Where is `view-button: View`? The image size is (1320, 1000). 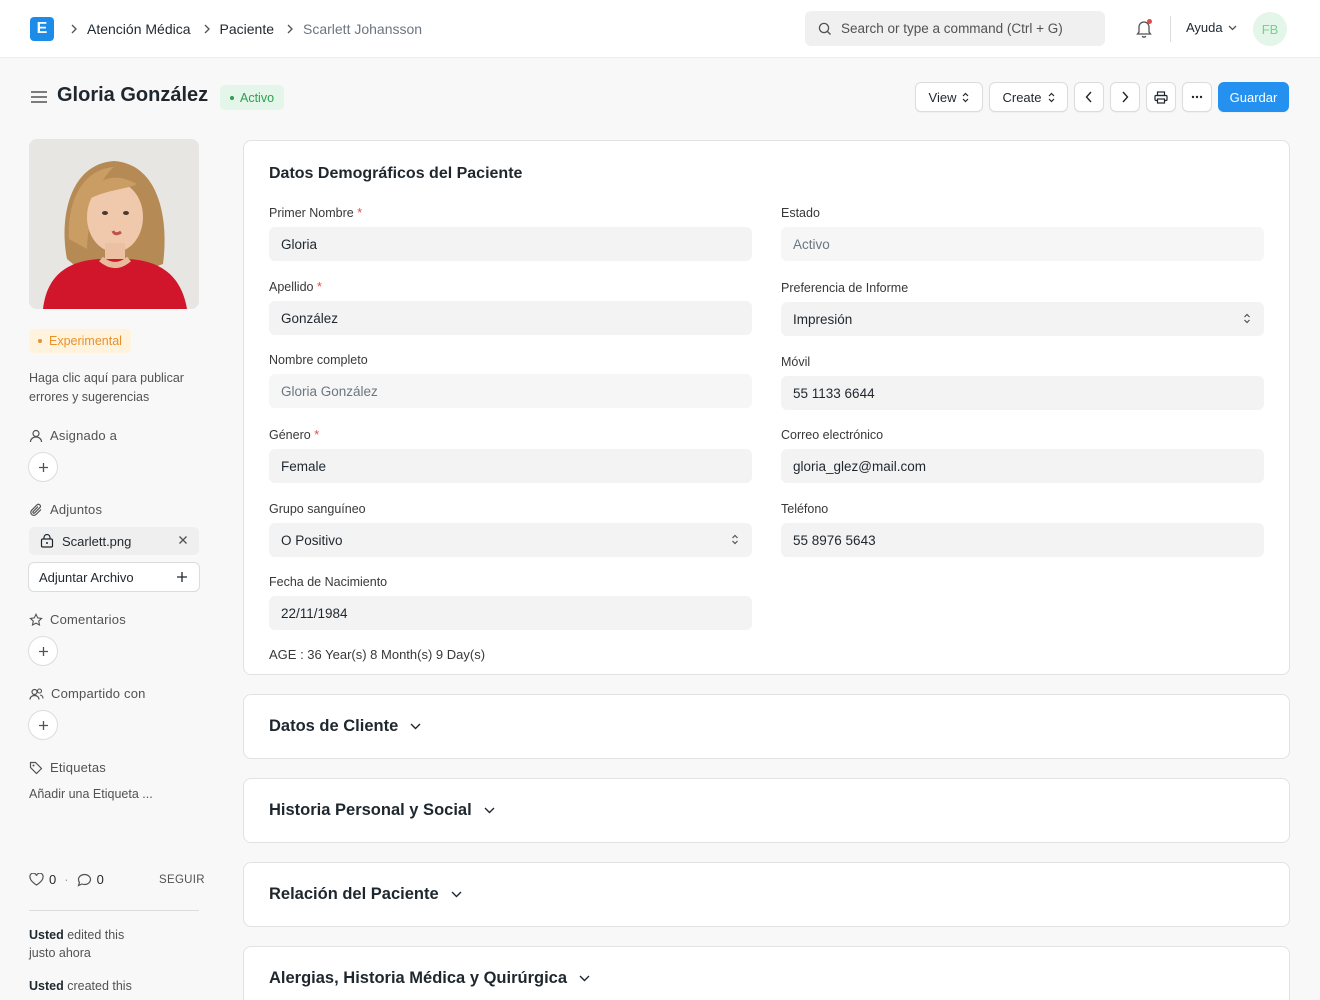
view-button: View is located at coordinates (949, 97).